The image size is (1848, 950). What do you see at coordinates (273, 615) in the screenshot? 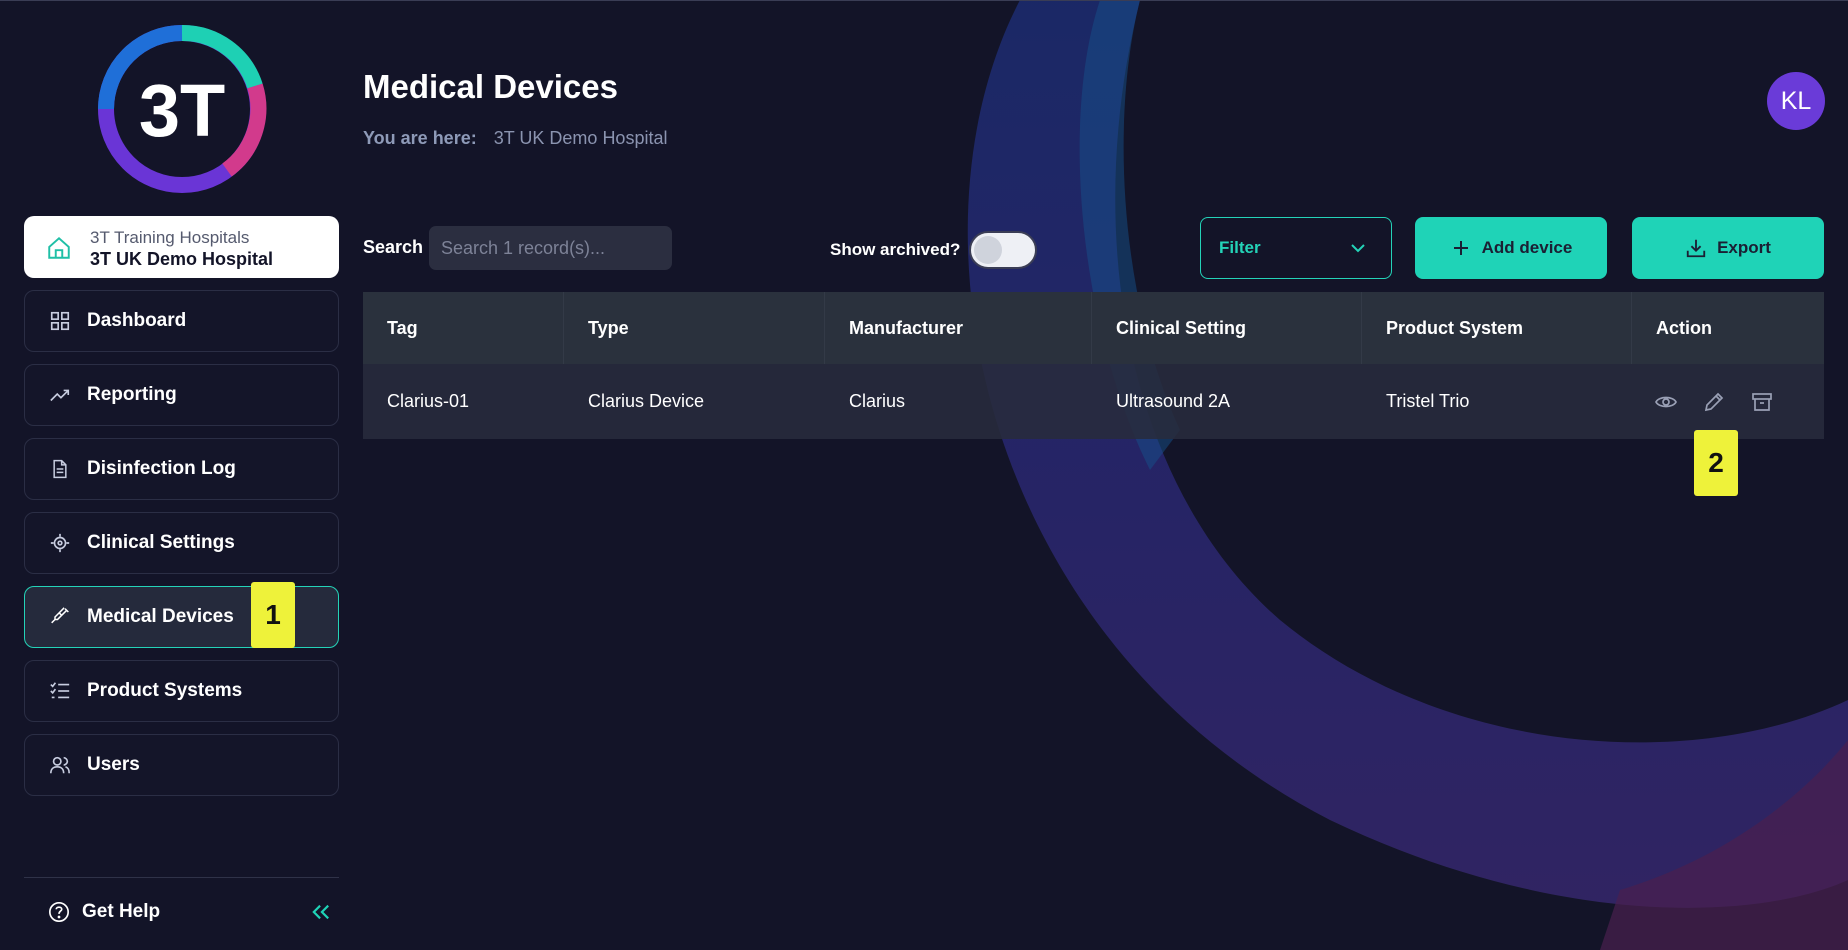
I see `annotation-marker-1: 1` at bounding box center [273, 615].